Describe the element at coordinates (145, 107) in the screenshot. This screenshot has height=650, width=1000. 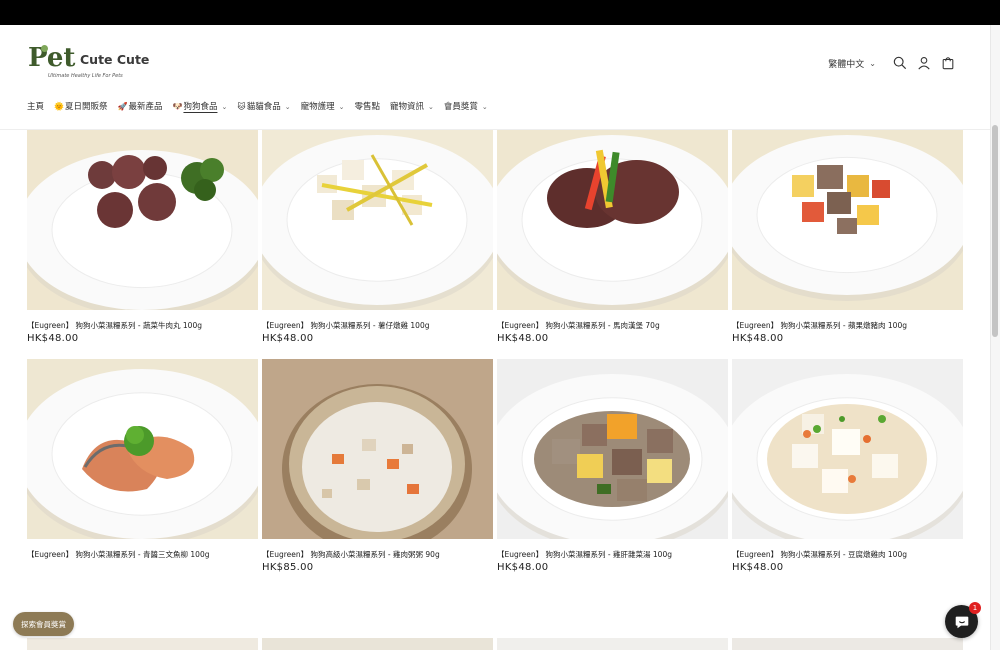
I see `nav-item-label: 最新產品` at that location.